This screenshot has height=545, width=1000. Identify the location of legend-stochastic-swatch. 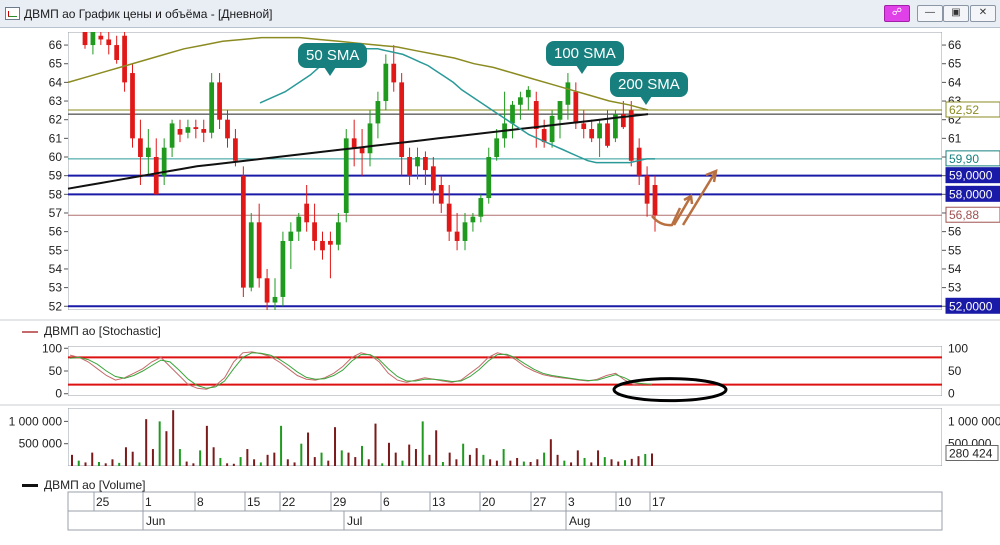
(30, 331).